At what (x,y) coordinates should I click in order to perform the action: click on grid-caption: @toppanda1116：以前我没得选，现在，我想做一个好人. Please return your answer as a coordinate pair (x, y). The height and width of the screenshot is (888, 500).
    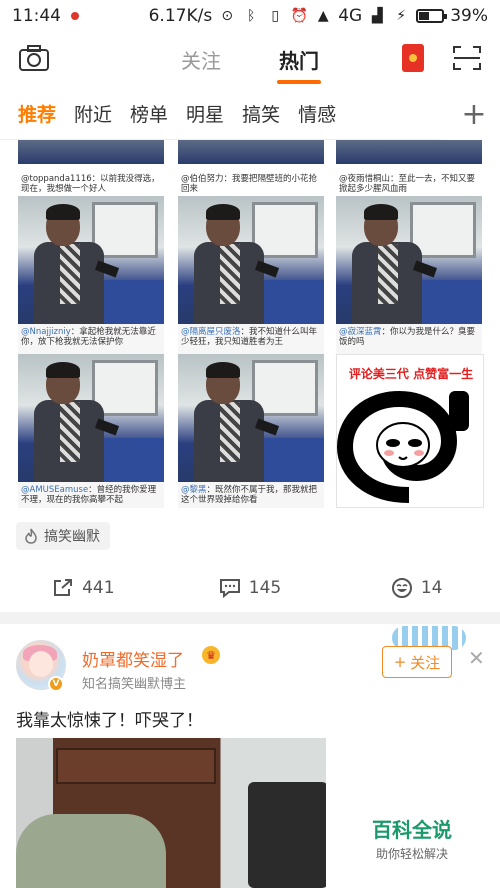
    Looking at the image, I should click on (90, 184).